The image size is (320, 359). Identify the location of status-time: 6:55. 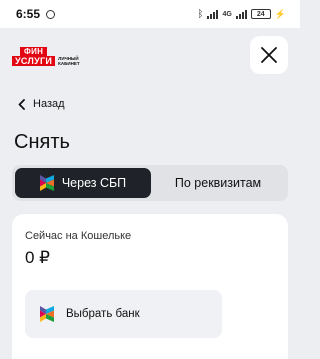
(28, 14).